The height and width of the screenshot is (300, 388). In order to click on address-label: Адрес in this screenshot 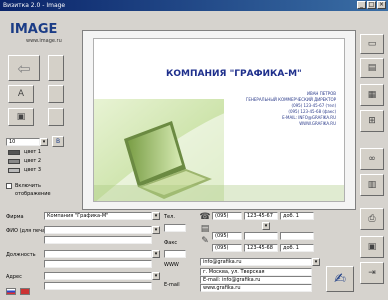, I will do `click(14, 277)`.